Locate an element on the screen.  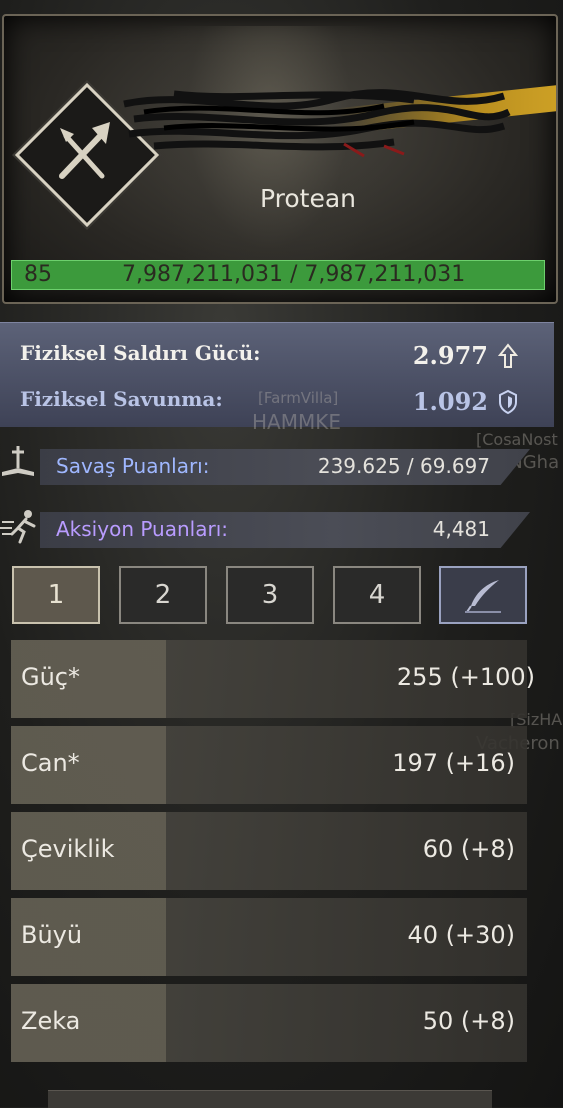
attribute-row-intelligence: Zeka 50 (+8) is located at coordinates (269, 1023).